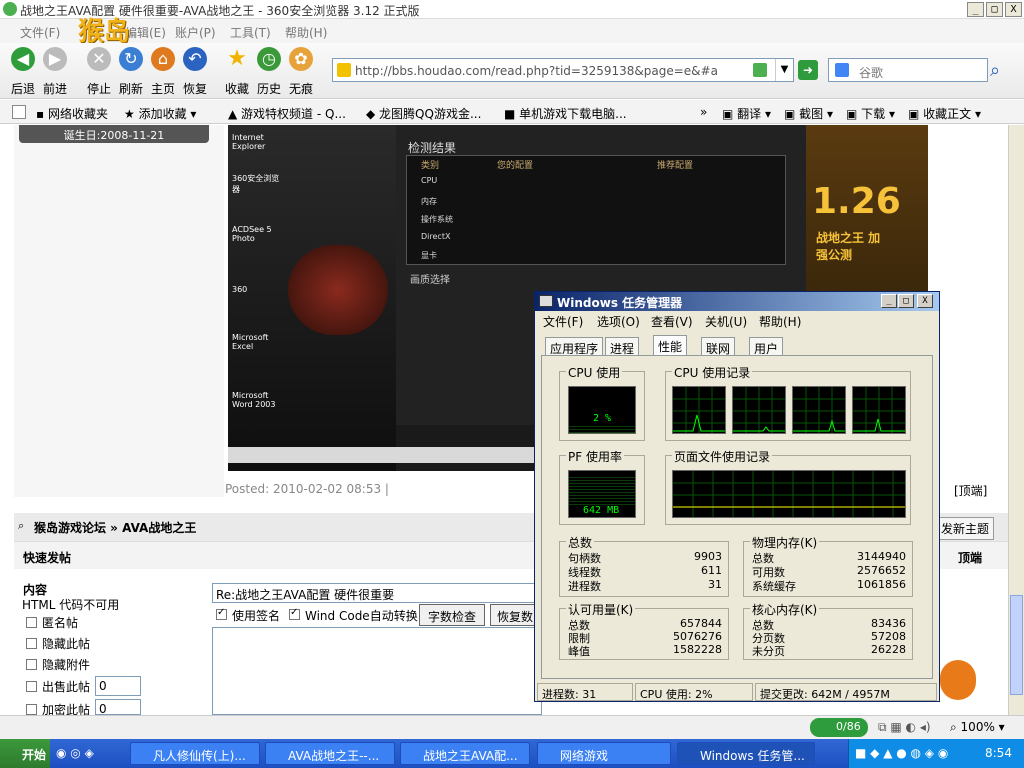 The height and width of the screenshot is (768, 1024). Describe the element at coordinates (645, 571) in the screenshot. I see `totals-row-threads: 线程数 611` at that location.